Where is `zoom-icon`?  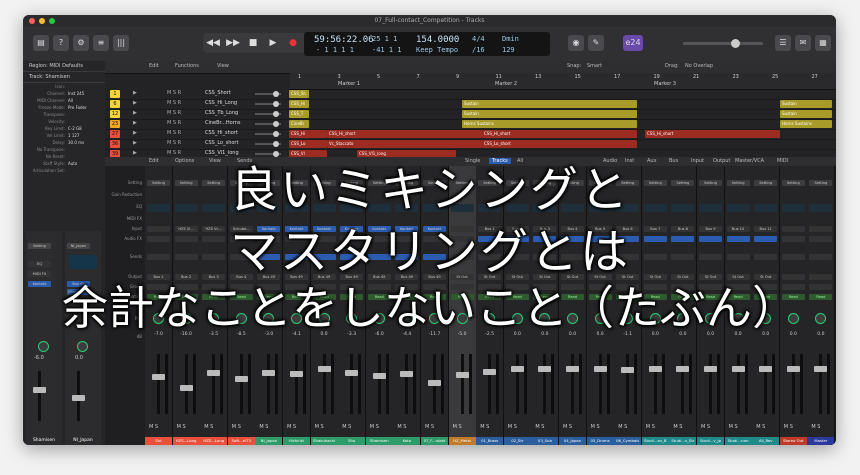 zoom-icon is located at coordinates (52, 21).